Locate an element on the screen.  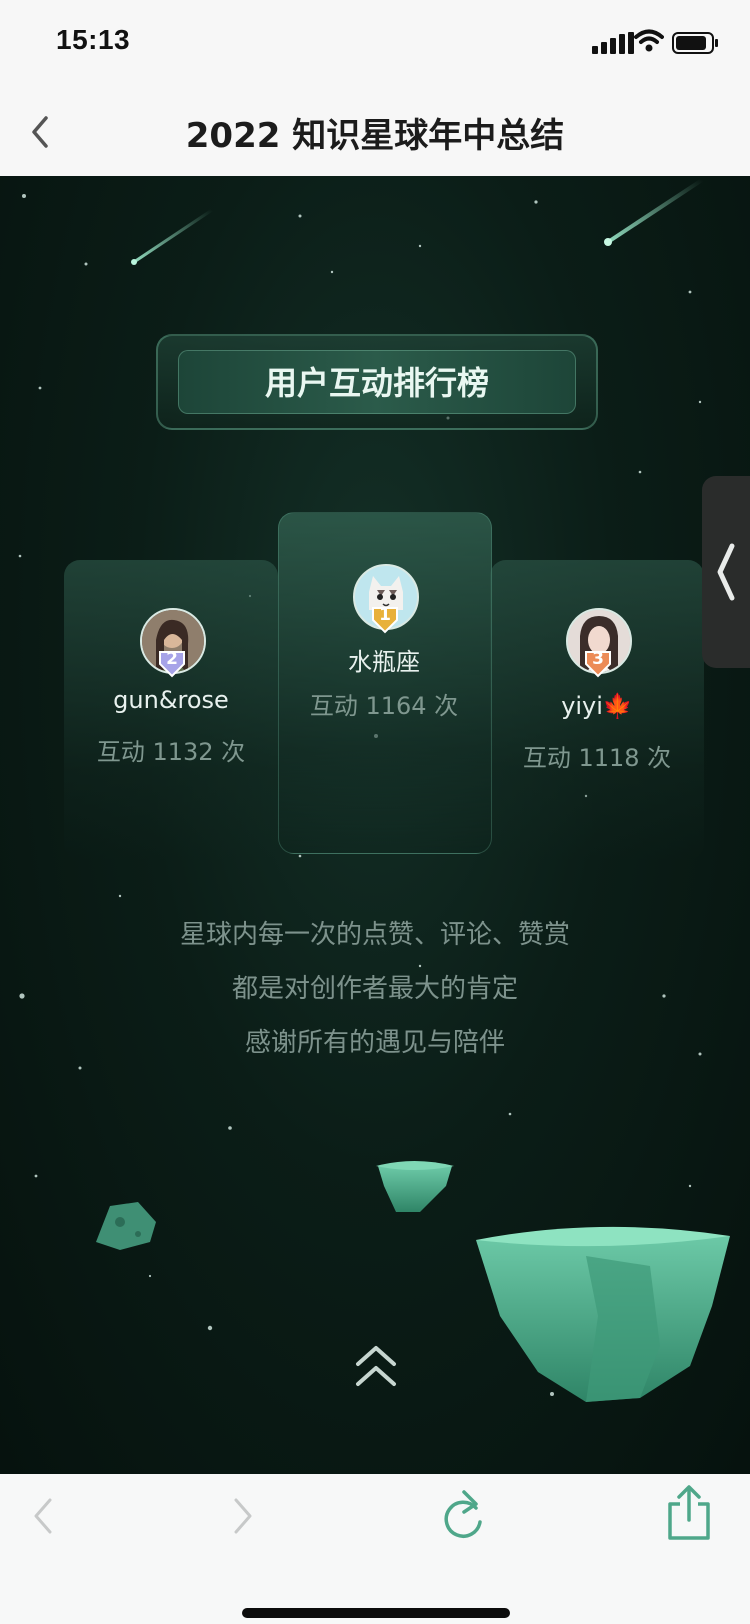
rank-2-name: gun&rose is located at coordinates (171, 700).